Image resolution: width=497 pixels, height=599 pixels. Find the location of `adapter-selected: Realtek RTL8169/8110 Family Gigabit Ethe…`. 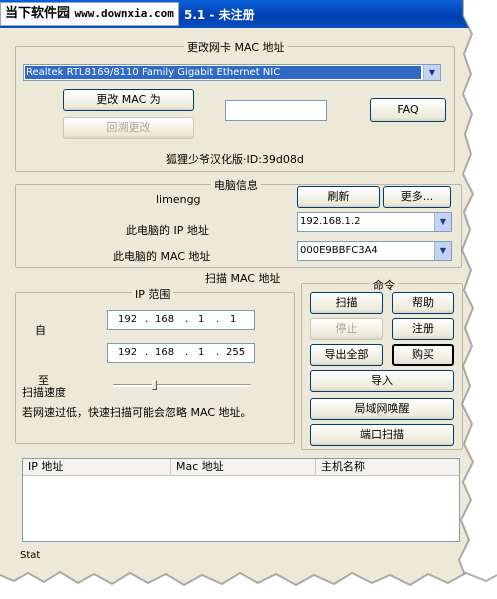

adapter-selected: Realtek RTL8169/8110 Family Gigabit Ethe… is located at coordinates (223, 72).